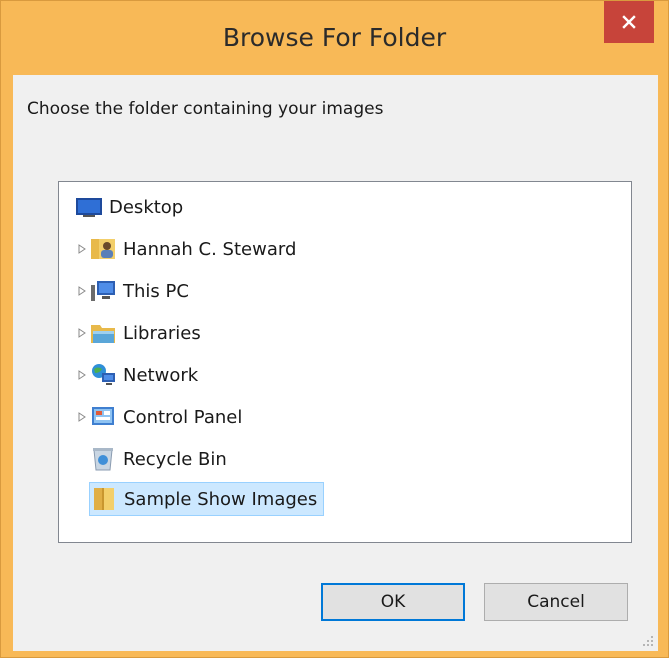 This screenshot has height=658, width=669. Describe the element at coordinates (334, 37) in the screenshot. I see `window-title: Browse For Folder` at that location.